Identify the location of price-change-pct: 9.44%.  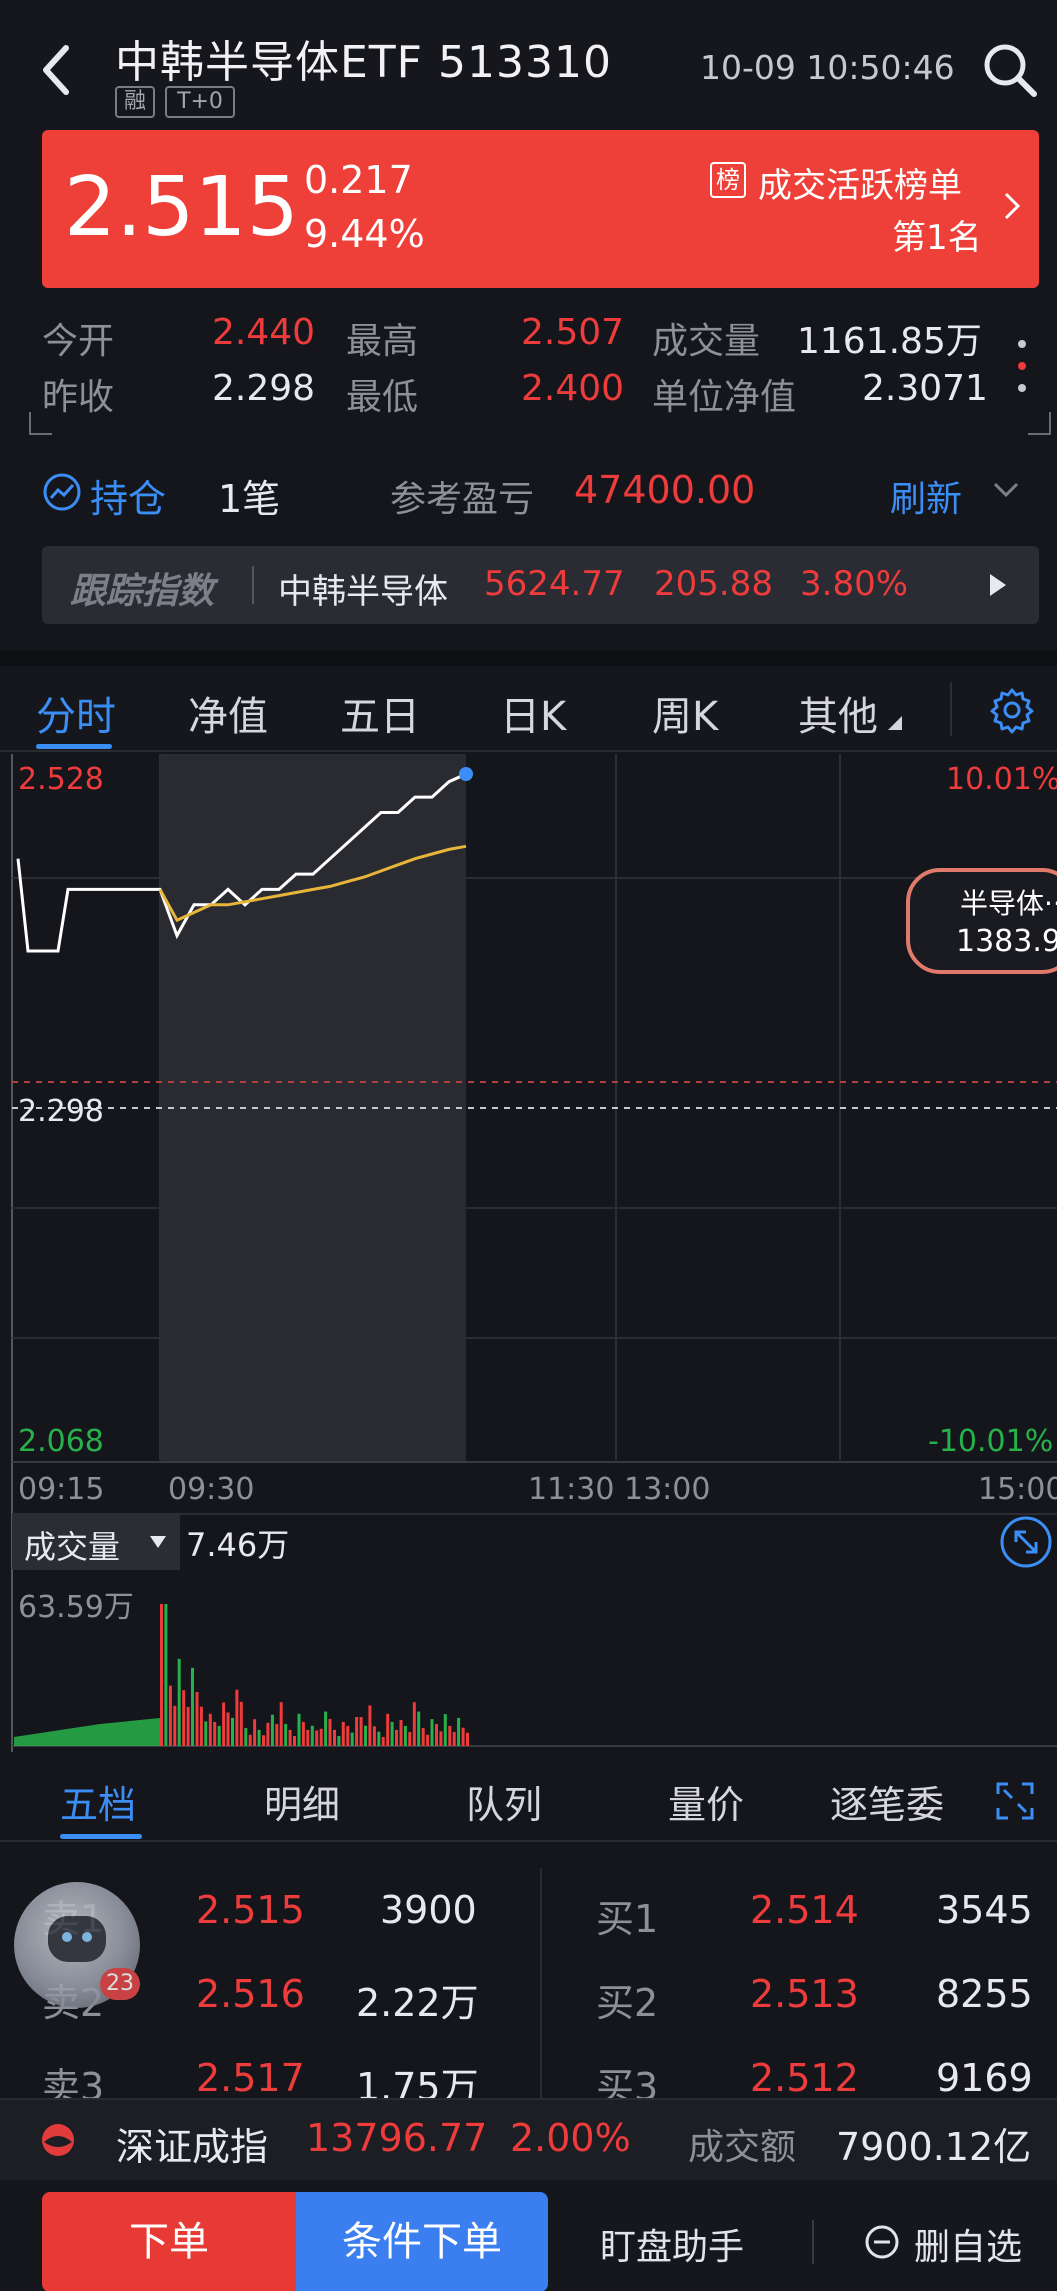
(364, 234).